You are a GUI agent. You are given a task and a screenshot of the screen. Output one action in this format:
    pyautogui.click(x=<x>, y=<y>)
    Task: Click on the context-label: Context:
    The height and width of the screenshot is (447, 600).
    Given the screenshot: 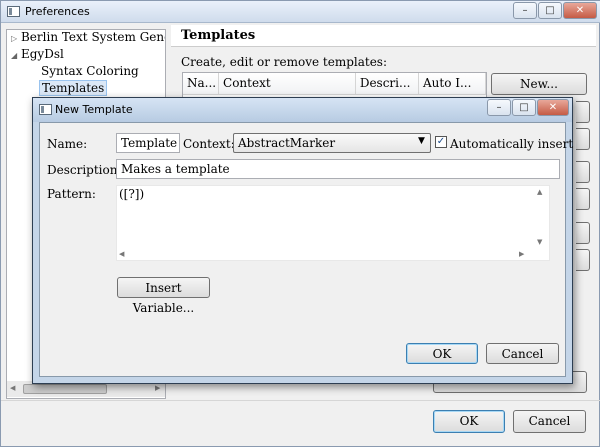 What is the action you would take?
    pyautogui.click(x=209, y=144)
    